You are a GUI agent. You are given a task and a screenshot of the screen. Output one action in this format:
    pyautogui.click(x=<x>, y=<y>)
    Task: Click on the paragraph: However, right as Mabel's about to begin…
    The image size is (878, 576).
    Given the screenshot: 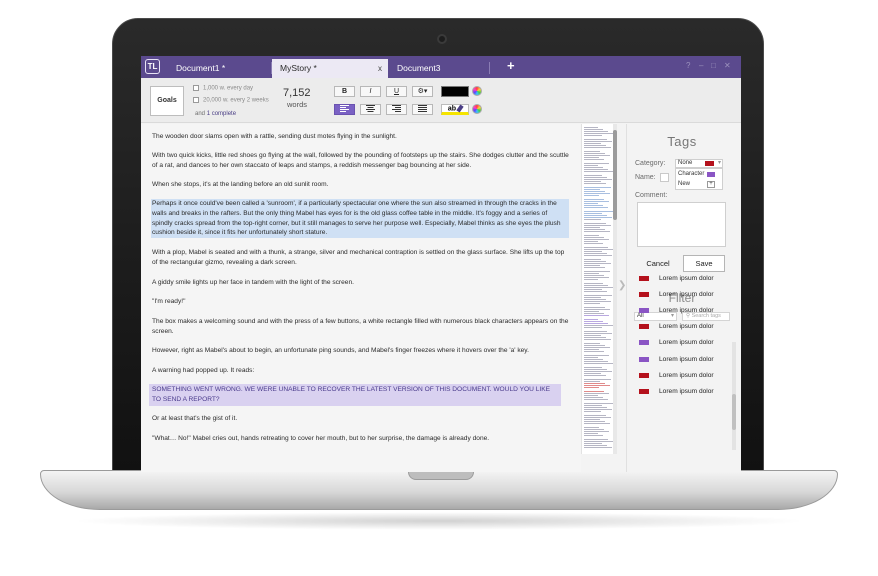 What is the action you would take?
    pyautogui.click(x=361, y=351)
    